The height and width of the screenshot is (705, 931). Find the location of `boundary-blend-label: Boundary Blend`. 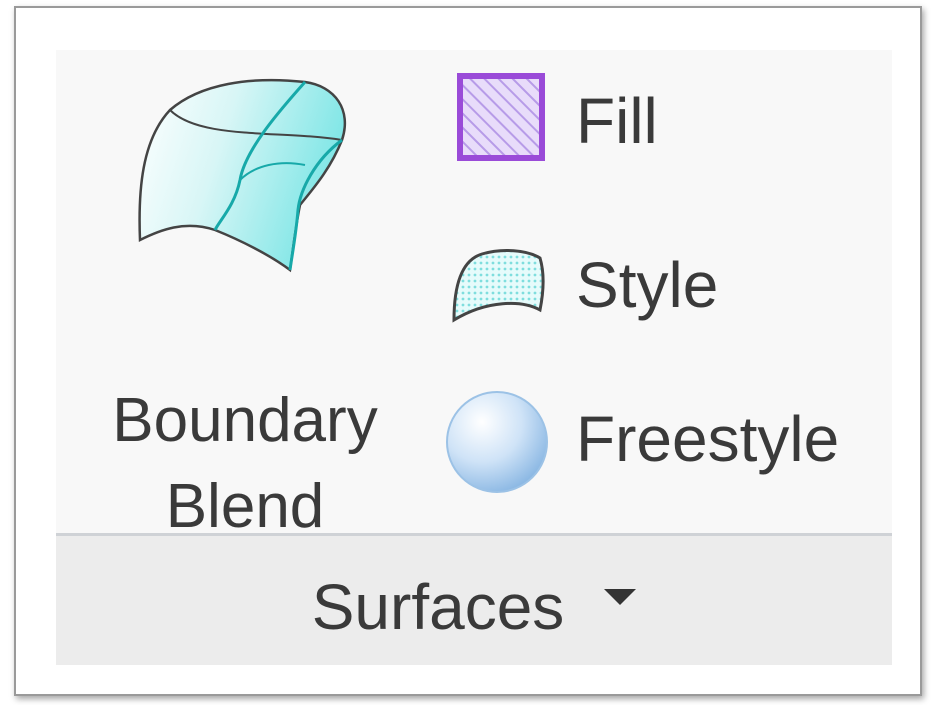

boundary-blend-label: Boundary Blend is located at coordinates (245, 464).